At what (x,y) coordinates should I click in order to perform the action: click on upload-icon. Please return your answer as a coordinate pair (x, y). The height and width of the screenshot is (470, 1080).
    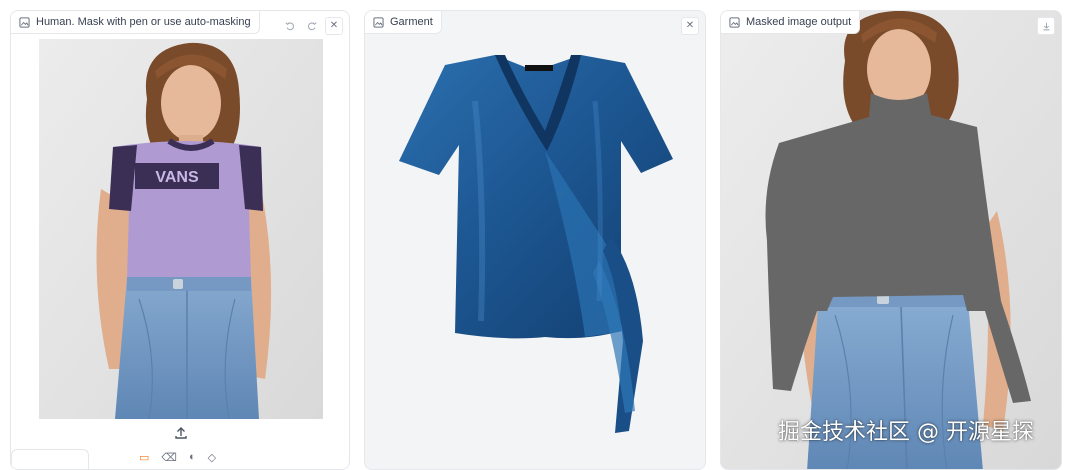
    Looking at the image, I should click on (181, 433).